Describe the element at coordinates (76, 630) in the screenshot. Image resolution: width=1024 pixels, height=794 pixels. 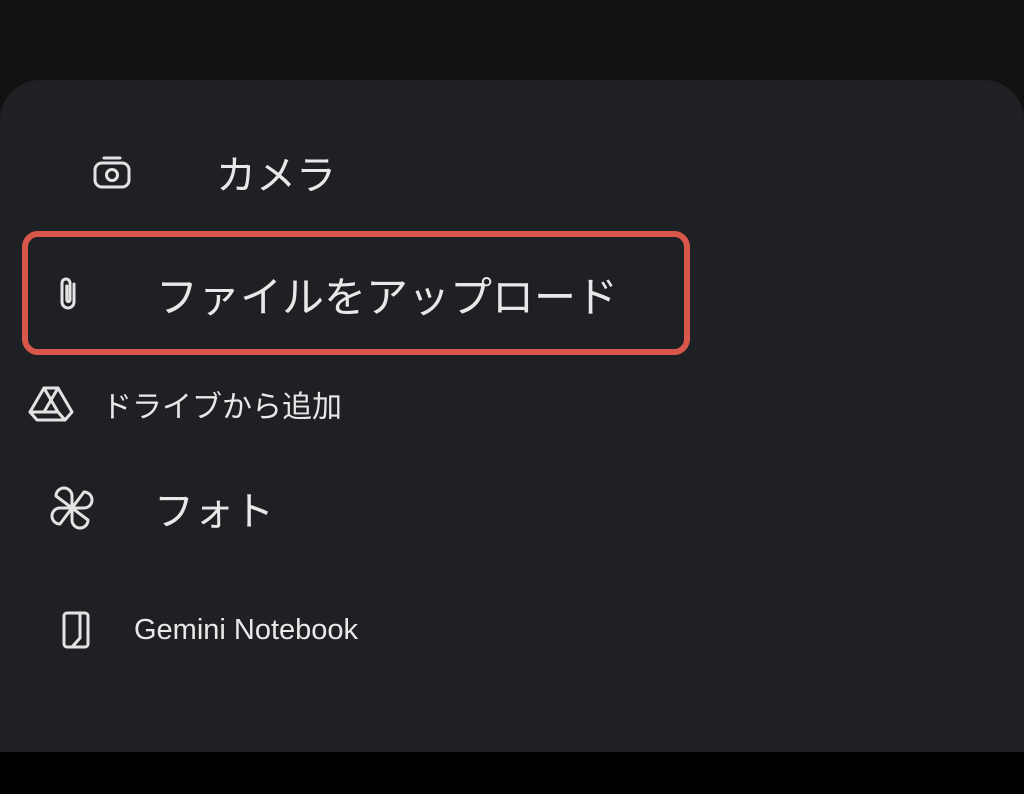
I see `notebook-icon` at that location.